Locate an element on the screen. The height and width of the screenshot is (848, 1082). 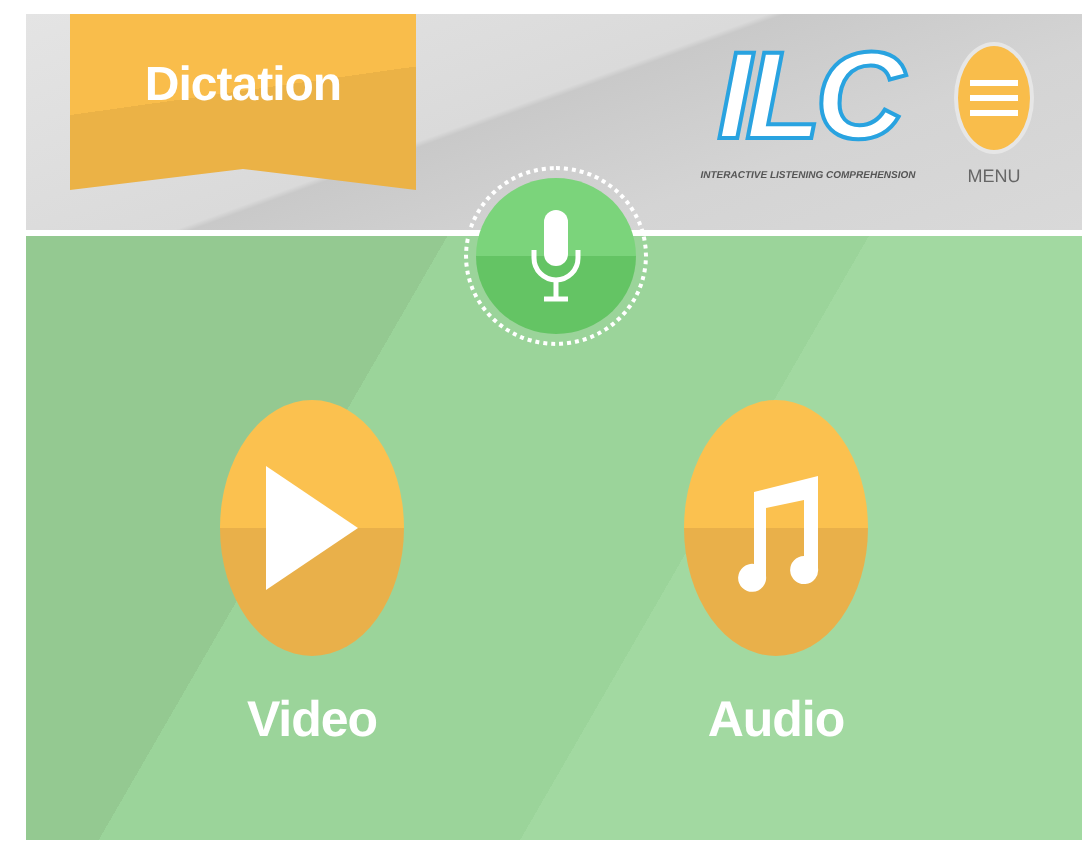
menu-label: MENU is located at coordinates (994, 176).